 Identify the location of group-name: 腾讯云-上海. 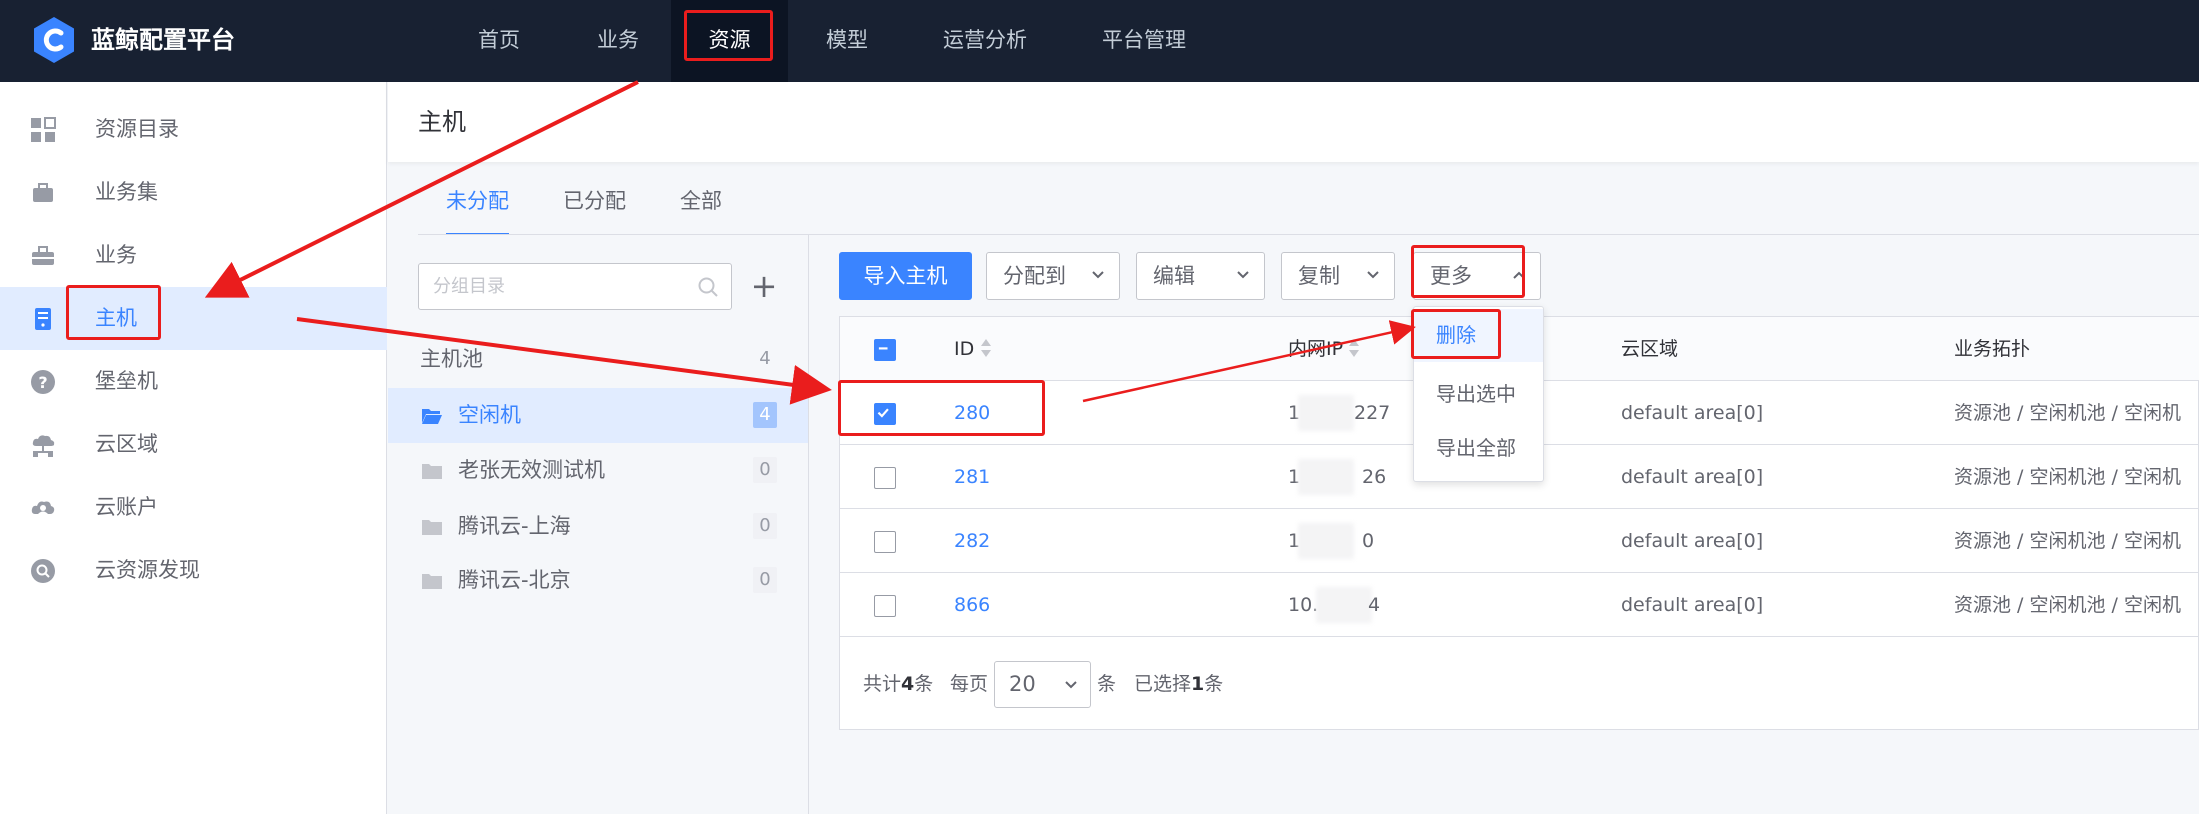
(514, 526).